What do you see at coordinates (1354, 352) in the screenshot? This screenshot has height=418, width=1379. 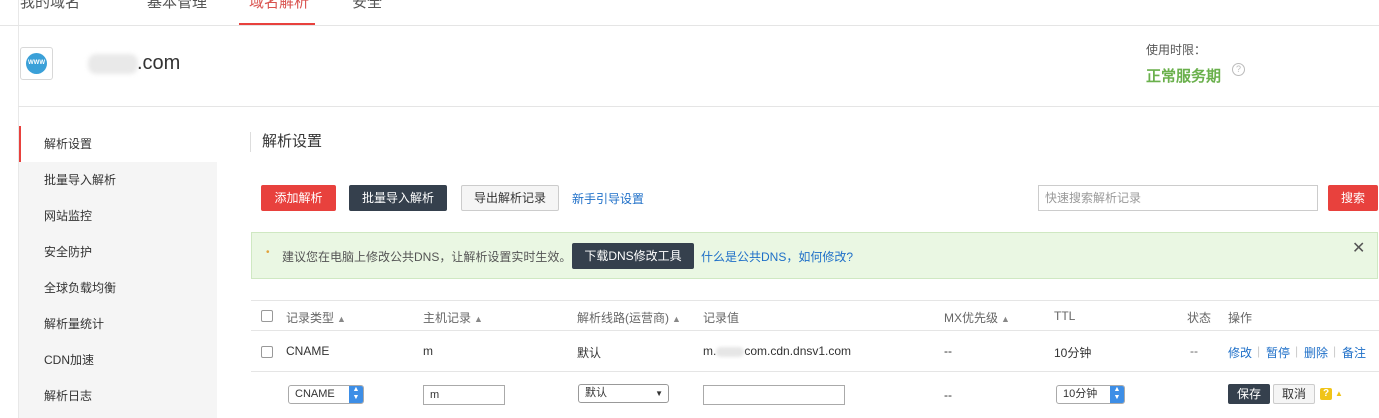 I see `remark-link: 备注` at bounding box center [1354, 352].